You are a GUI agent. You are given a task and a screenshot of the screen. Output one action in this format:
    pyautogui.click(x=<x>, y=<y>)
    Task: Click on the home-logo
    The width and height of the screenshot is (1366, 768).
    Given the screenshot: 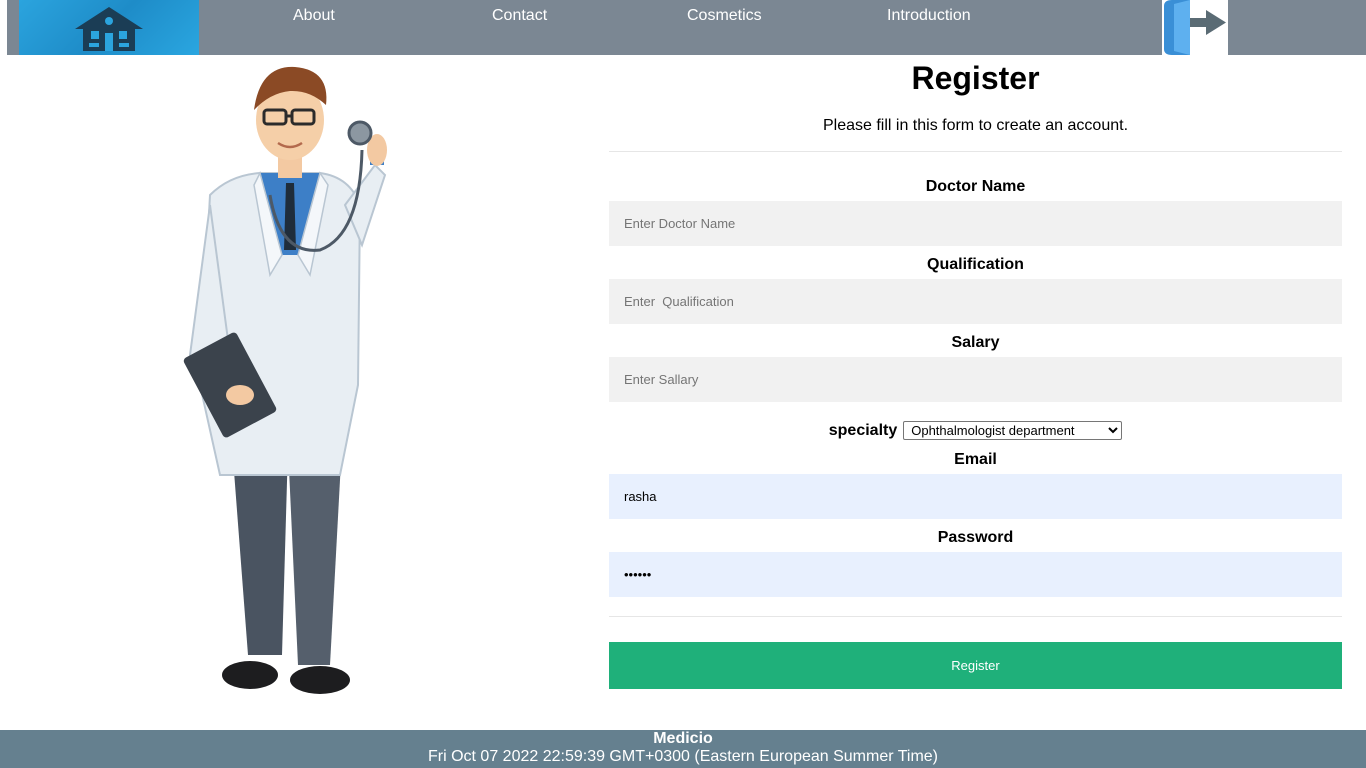 What is the action you would take?
    pyautogui.click(x=109, y=27)
    